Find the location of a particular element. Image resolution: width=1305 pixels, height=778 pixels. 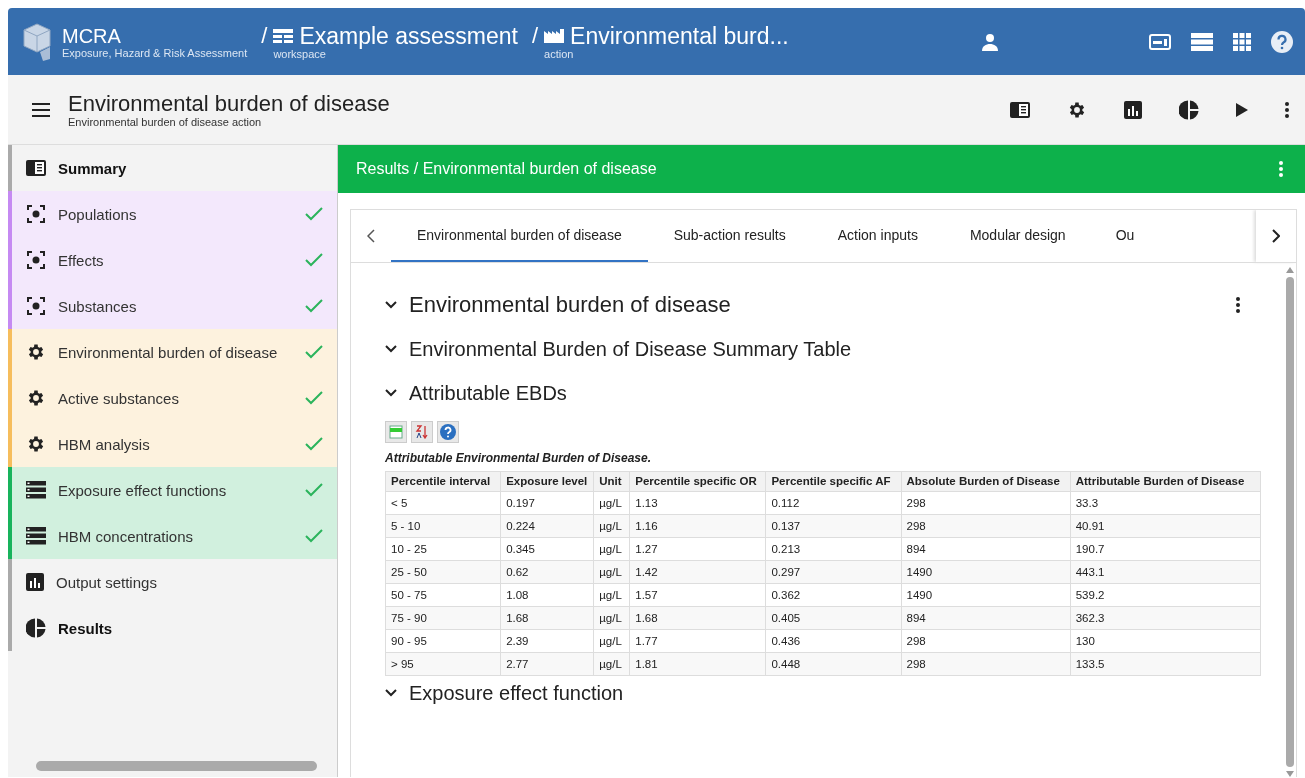

tab: Action inputs is located at coordinates (877, 236).